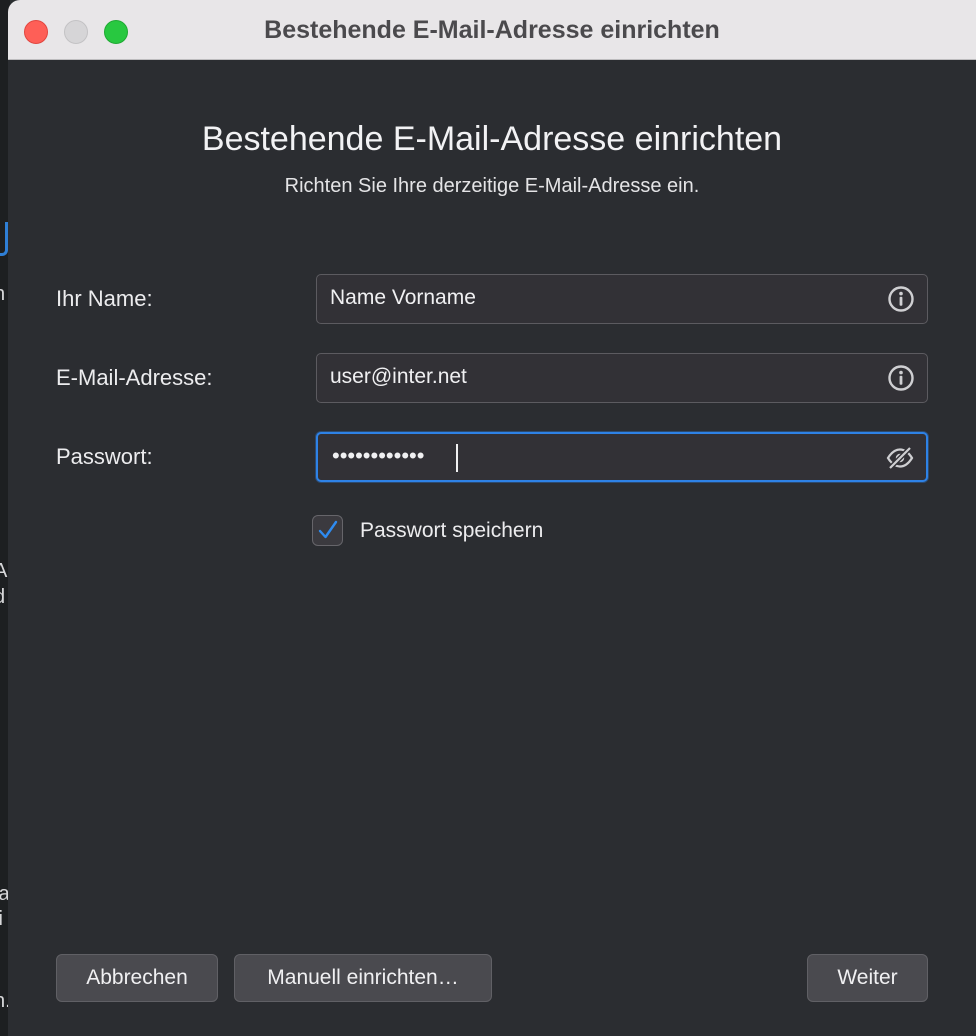 Image resolution: width=976 pixels, height=1036 pixels. I want to click on remember-password-checkbox, so click(327, 530).